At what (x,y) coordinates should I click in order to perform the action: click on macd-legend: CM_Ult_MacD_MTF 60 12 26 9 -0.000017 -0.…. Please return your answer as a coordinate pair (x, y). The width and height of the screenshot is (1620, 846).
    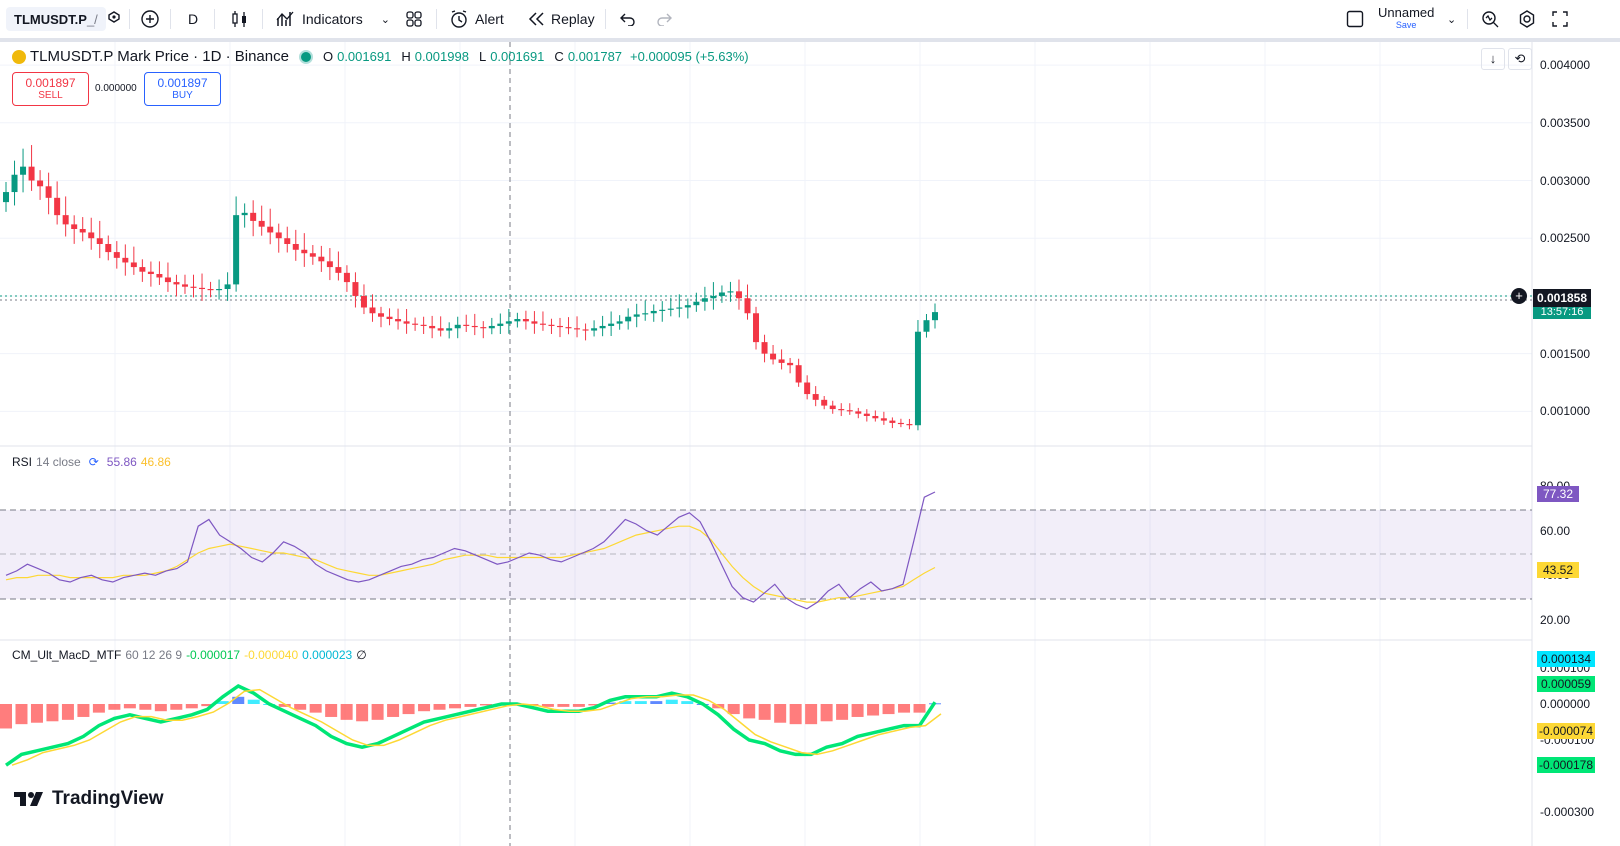
    Looking at the image, I should click on (189, 655).